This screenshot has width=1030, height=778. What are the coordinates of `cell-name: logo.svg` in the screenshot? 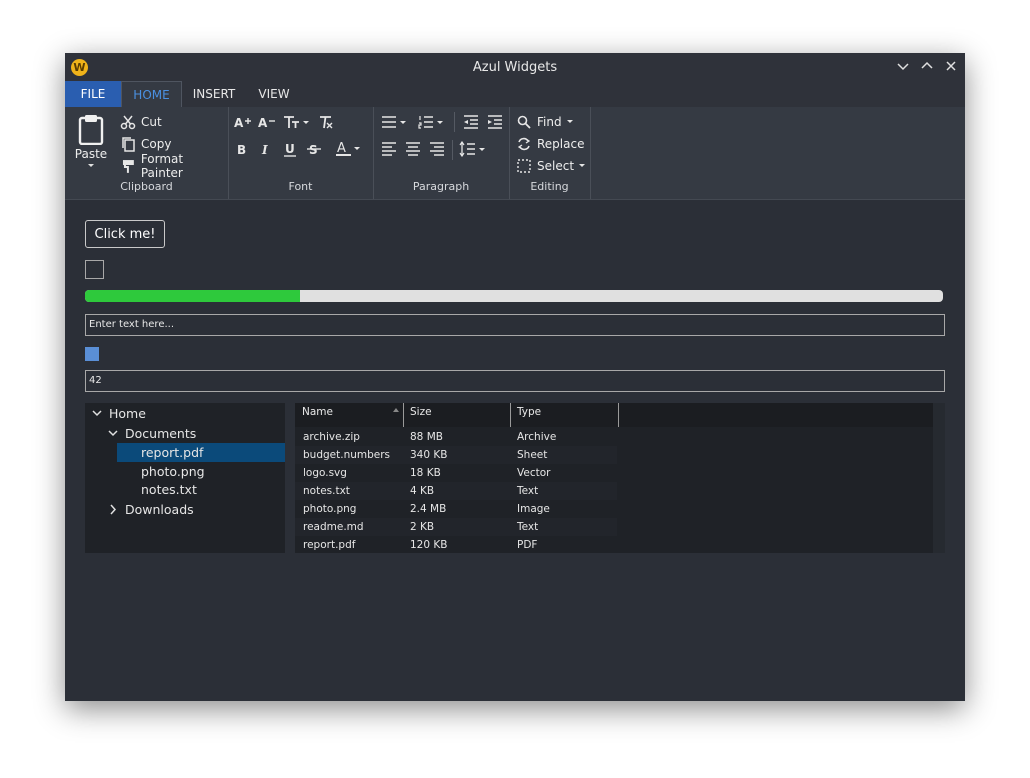 It's located at (325, 473).